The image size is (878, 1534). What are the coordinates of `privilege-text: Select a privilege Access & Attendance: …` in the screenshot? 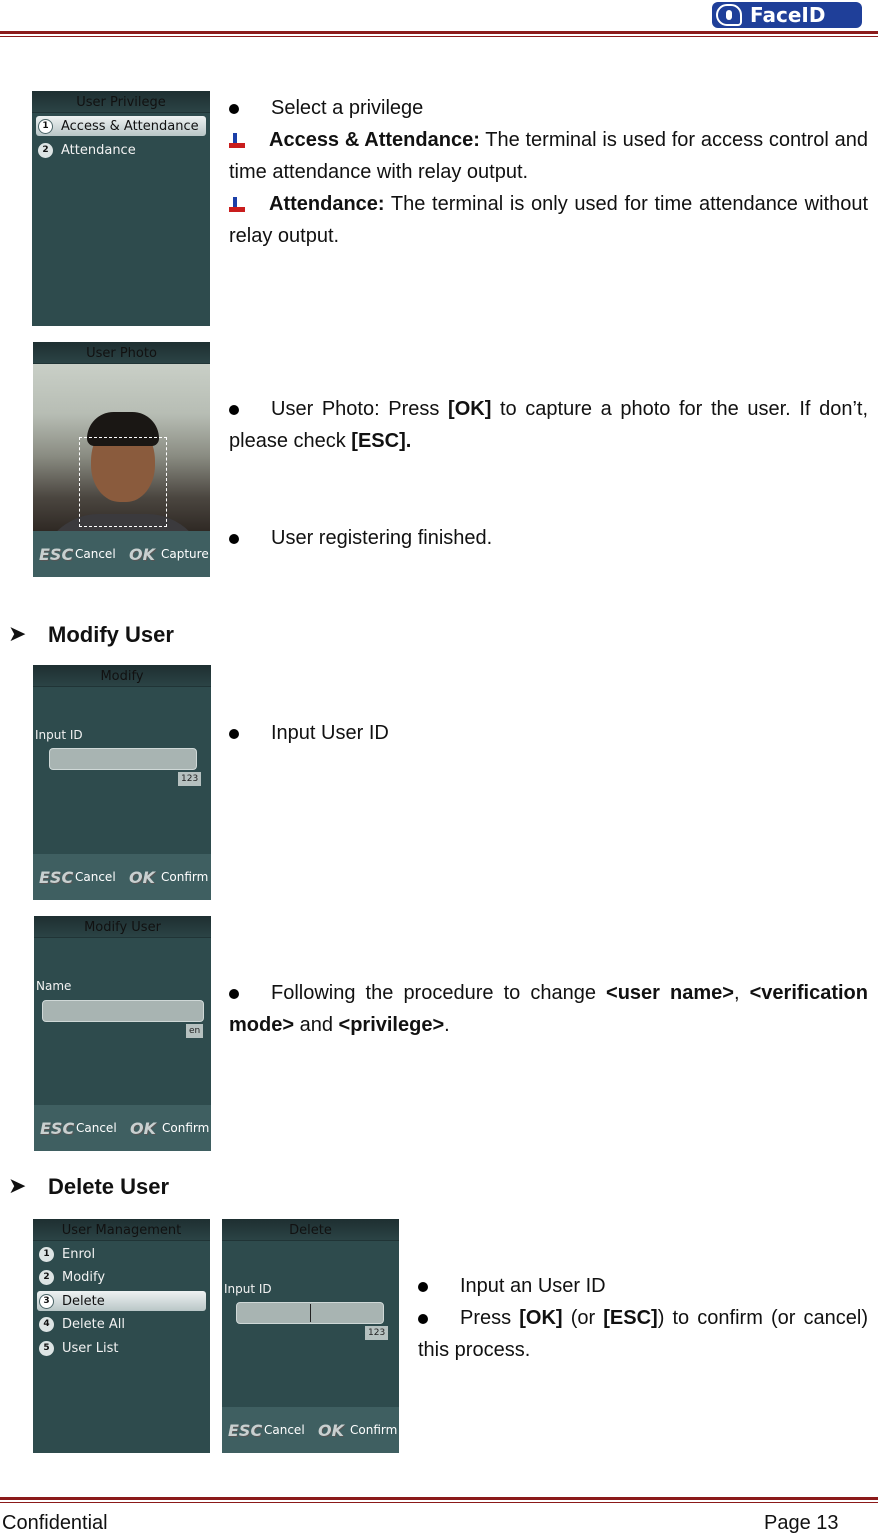 It's located at (548, 172).